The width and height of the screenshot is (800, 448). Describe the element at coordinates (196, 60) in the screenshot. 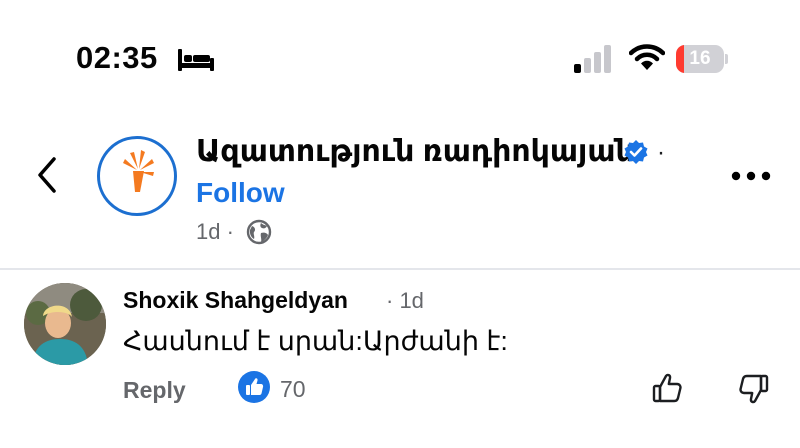

I see `bed-icon` at that location.